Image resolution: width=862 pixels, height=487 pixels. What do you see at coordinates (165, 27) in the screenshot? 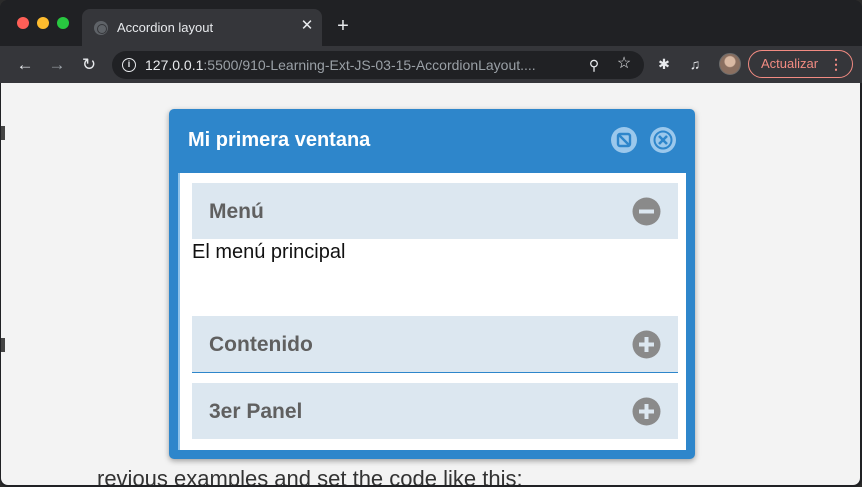
I see `tab-title: Accordion layout` at bounding box center [165, 27].